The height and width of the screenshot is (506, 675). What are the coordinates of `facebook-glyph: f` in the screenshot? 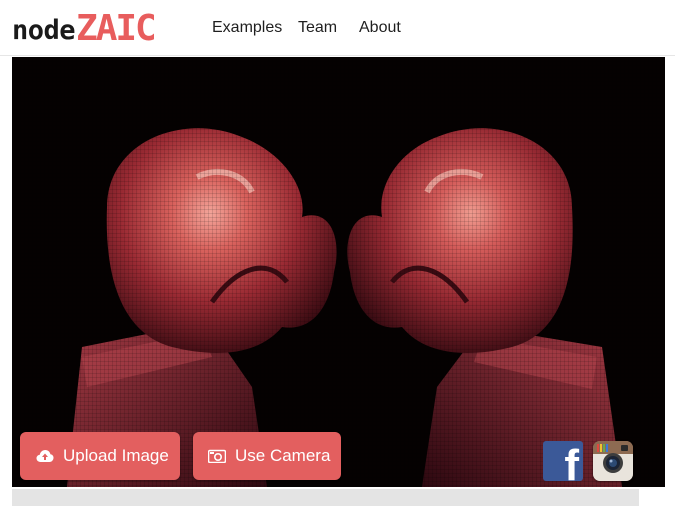 It's located at (571, 461).